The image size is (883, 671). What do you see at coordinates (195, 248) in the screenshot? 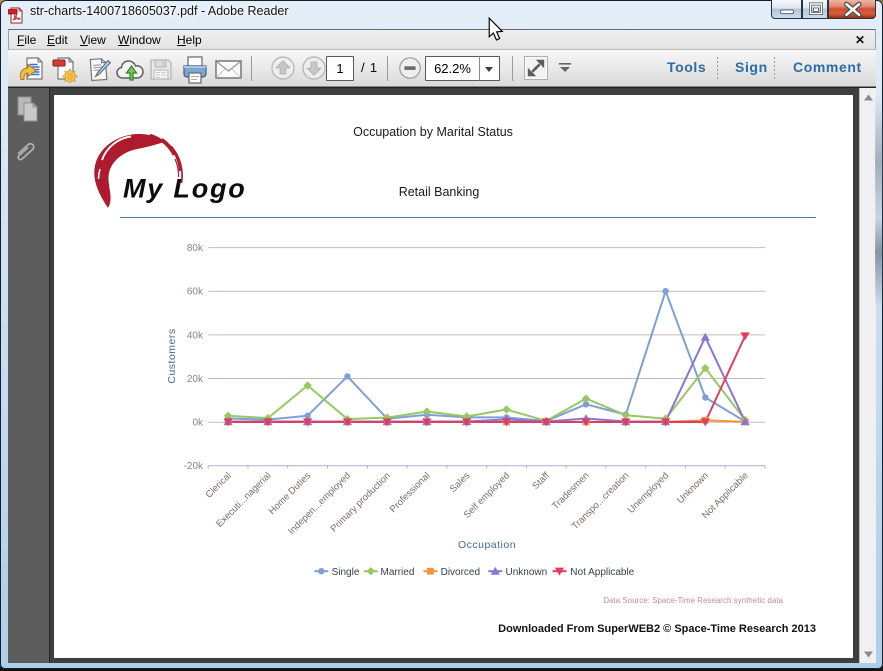
I see `svg-text: 80k` at bounding box center [195, 248].